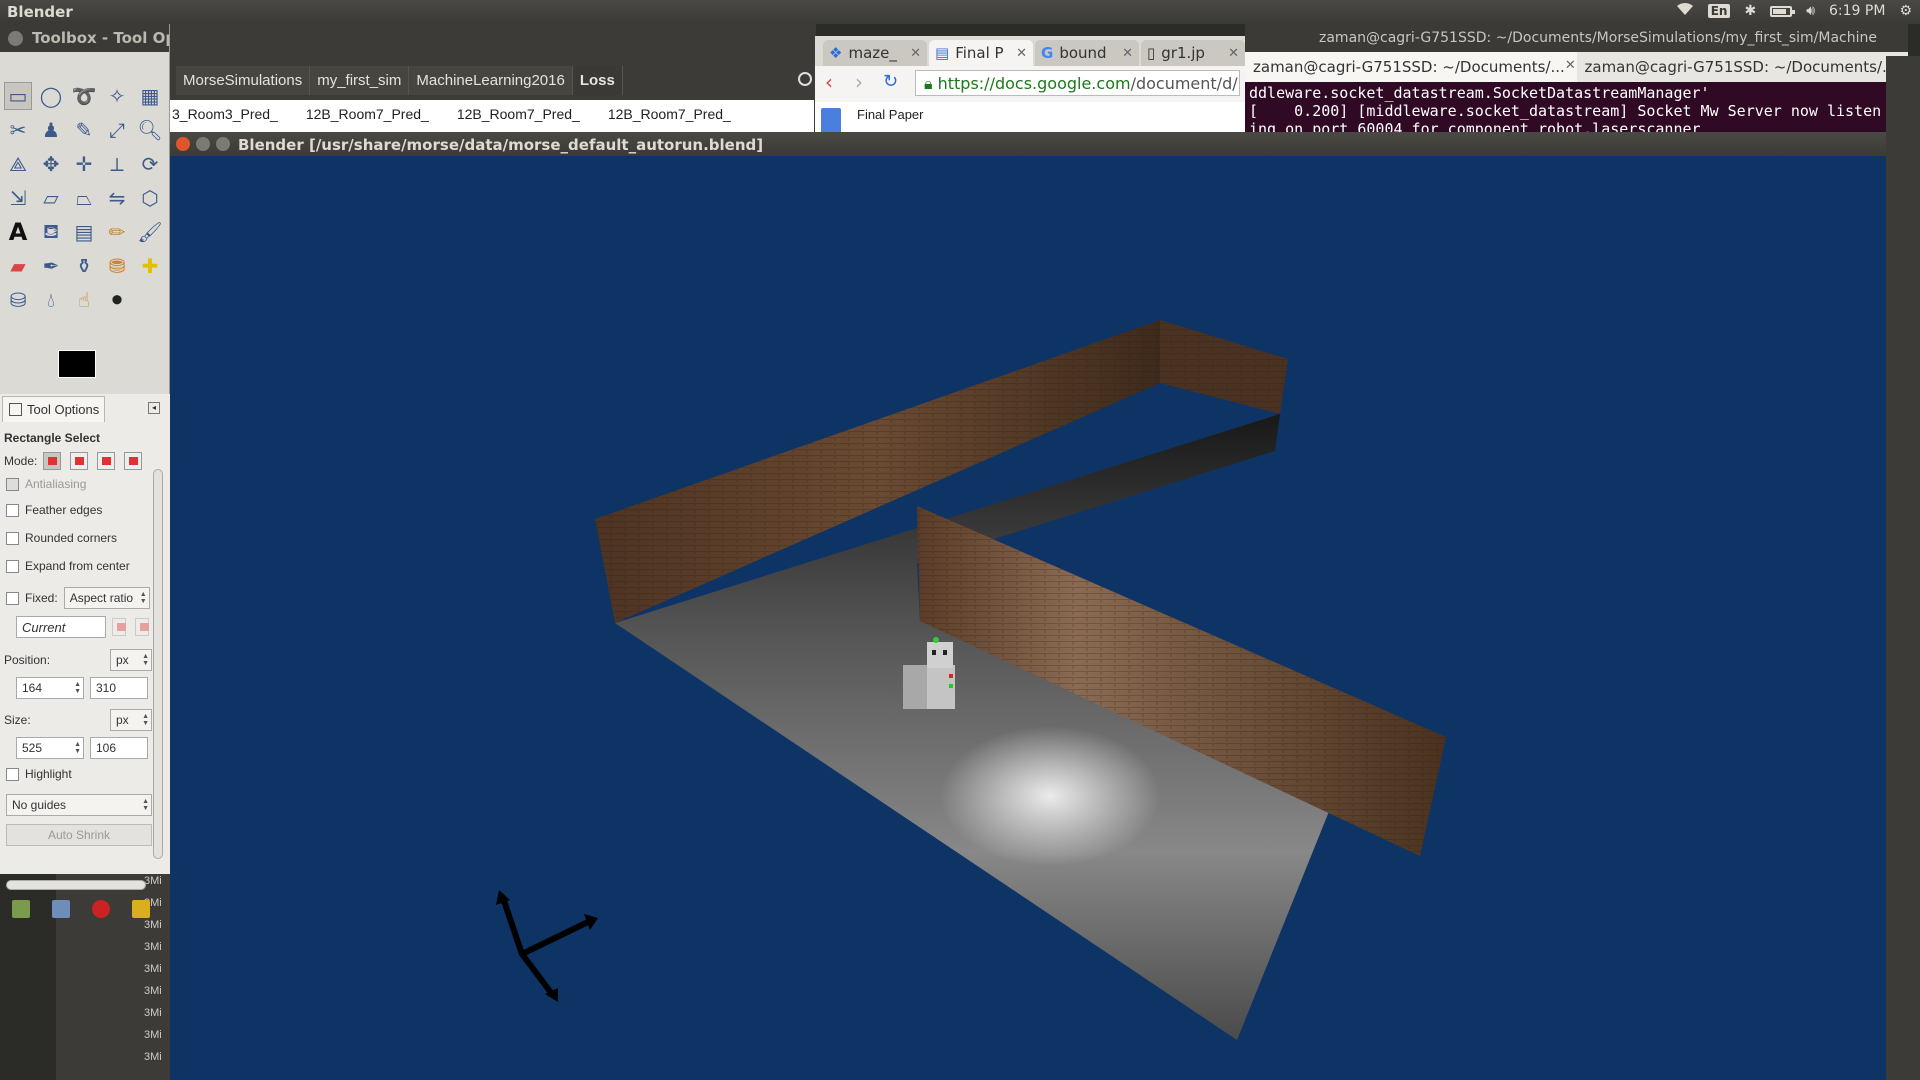  I want to click on position-x-input: 164 ▲ ▼, so click(50, 688).